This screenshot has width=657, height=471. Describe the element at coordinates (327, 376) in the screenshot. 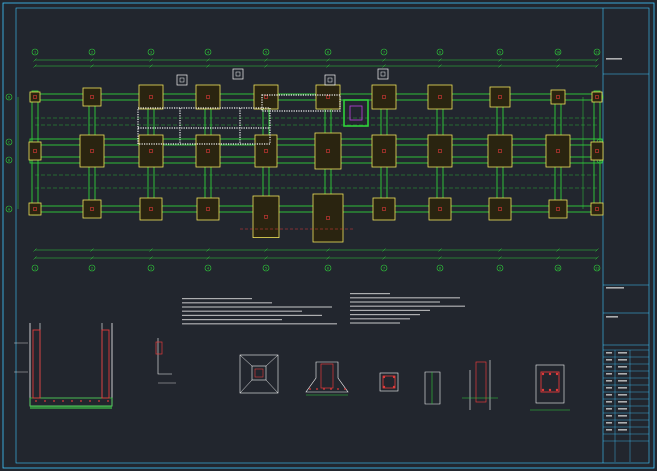

I see `footing-section-rebar` at that location.